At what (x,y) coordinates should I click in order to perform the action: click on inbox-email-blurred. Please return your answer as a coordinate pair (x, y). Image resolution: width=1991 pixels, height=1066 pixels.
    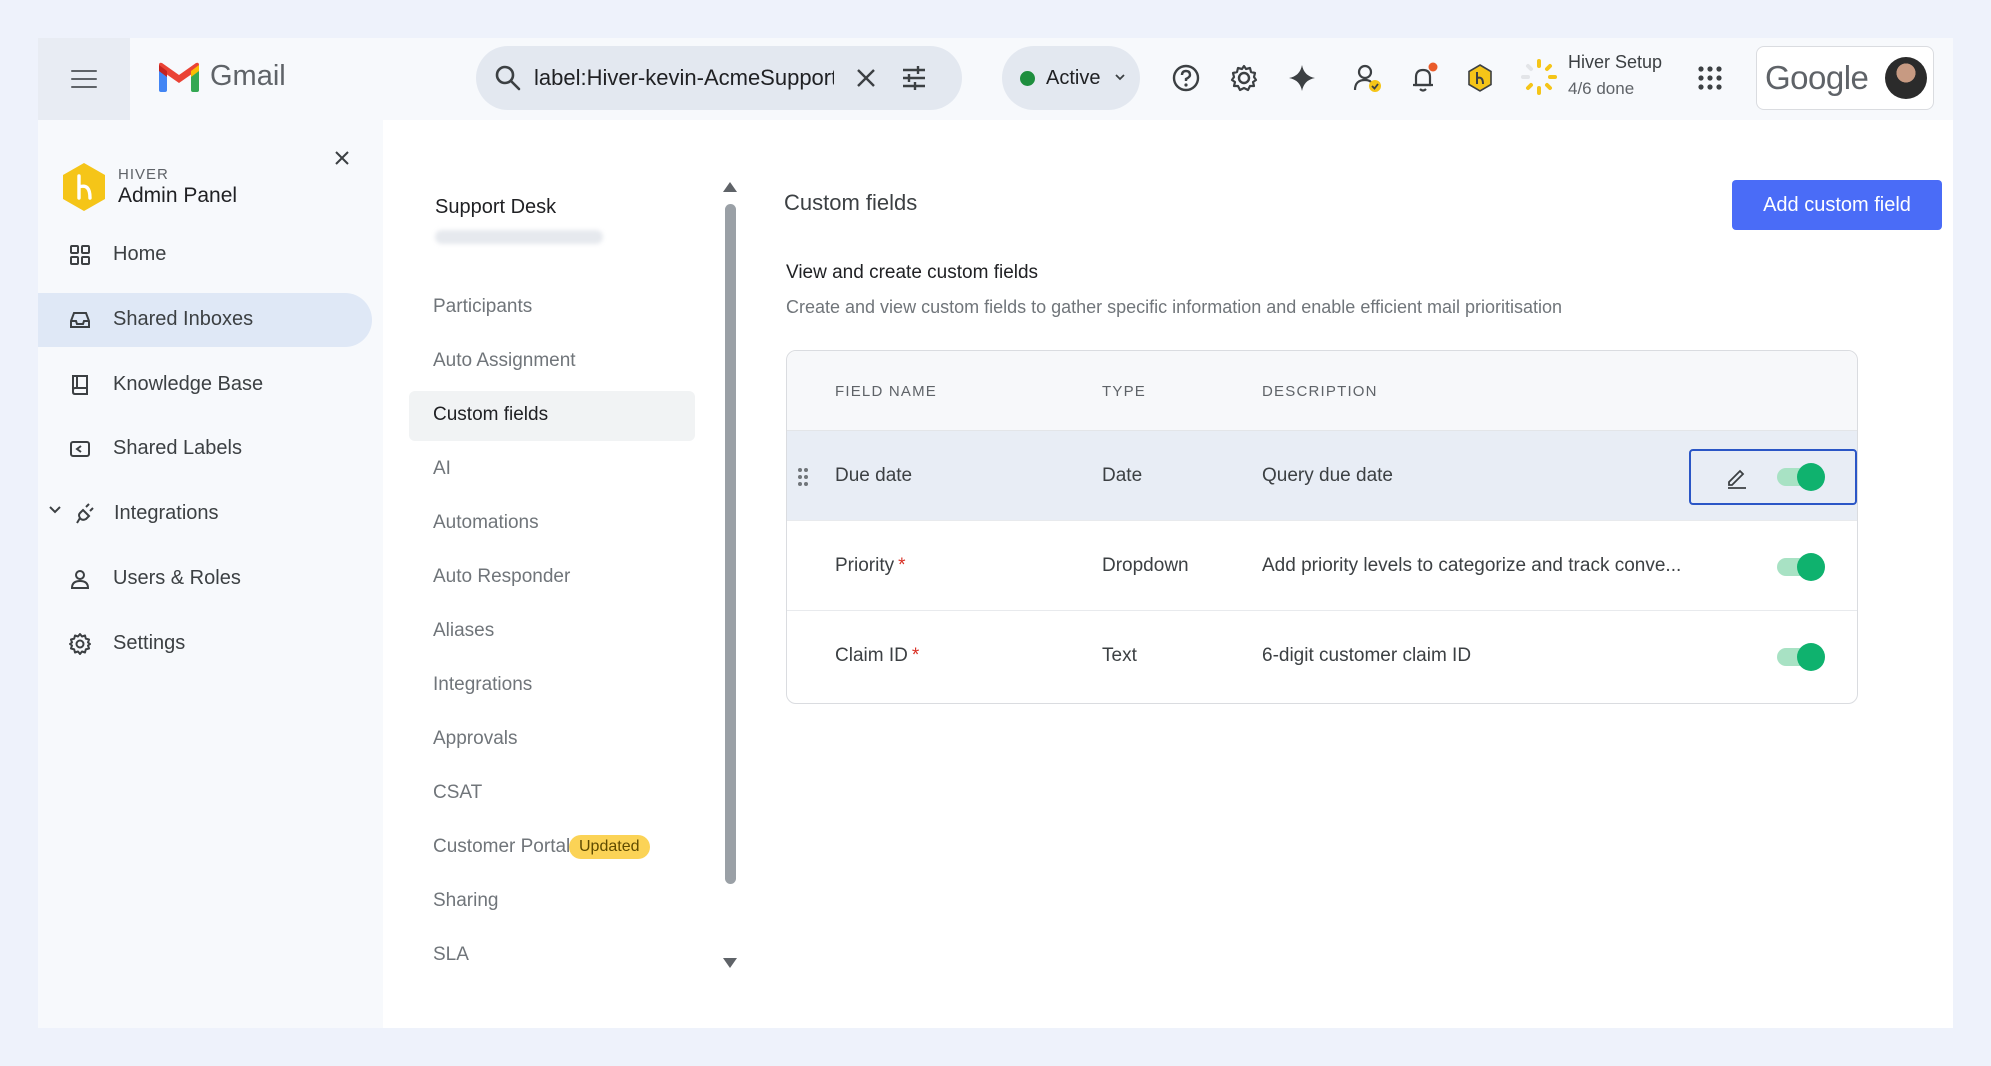
    Looking at the image, I should click on (519, 237).